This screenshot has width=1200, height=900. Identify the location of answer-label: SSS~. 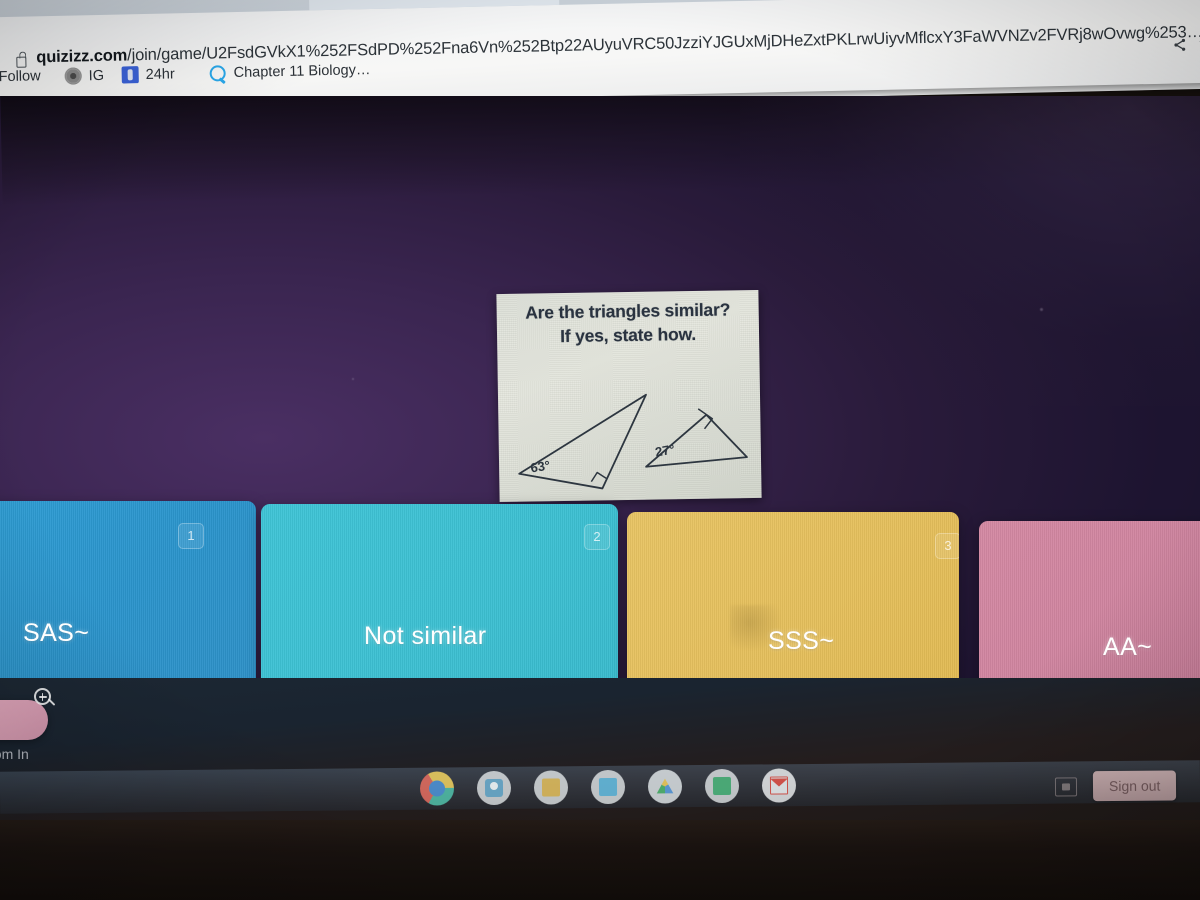
(801, 640).